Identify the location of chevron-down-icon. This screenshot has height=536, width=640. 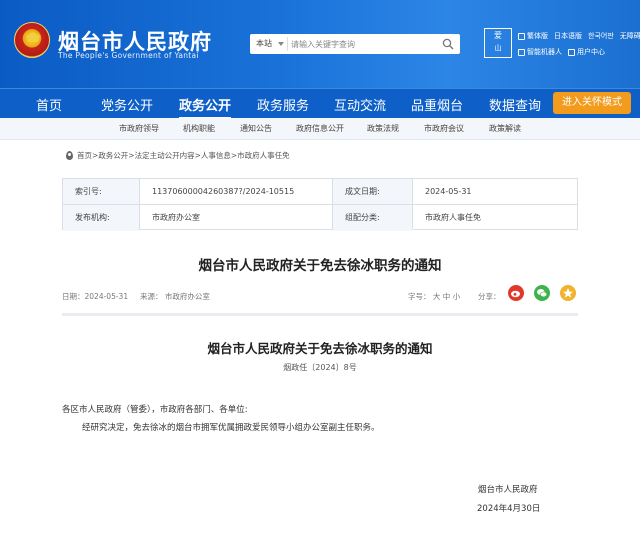
(281, 44).